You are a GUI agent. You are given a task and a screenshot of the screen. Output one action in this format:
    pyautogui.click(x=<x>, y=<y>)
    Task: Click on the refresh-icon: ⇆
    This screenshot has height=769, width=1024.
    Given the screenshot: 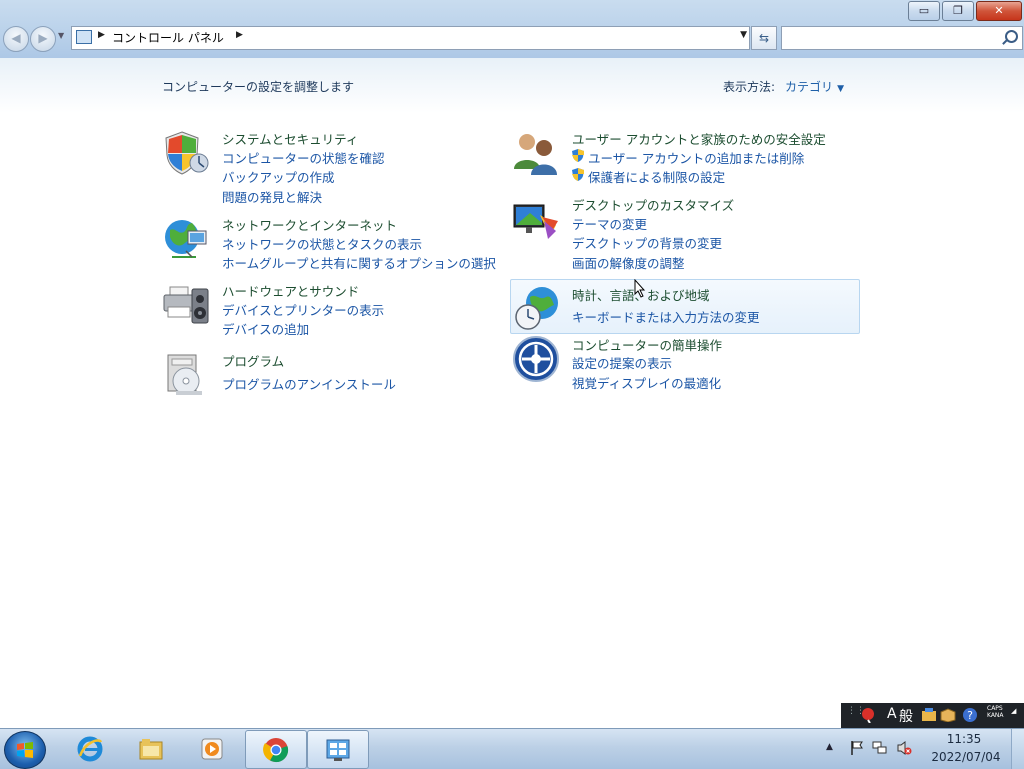 What is the action you would take?
    pyautogui.click(x=764, y=38)
    